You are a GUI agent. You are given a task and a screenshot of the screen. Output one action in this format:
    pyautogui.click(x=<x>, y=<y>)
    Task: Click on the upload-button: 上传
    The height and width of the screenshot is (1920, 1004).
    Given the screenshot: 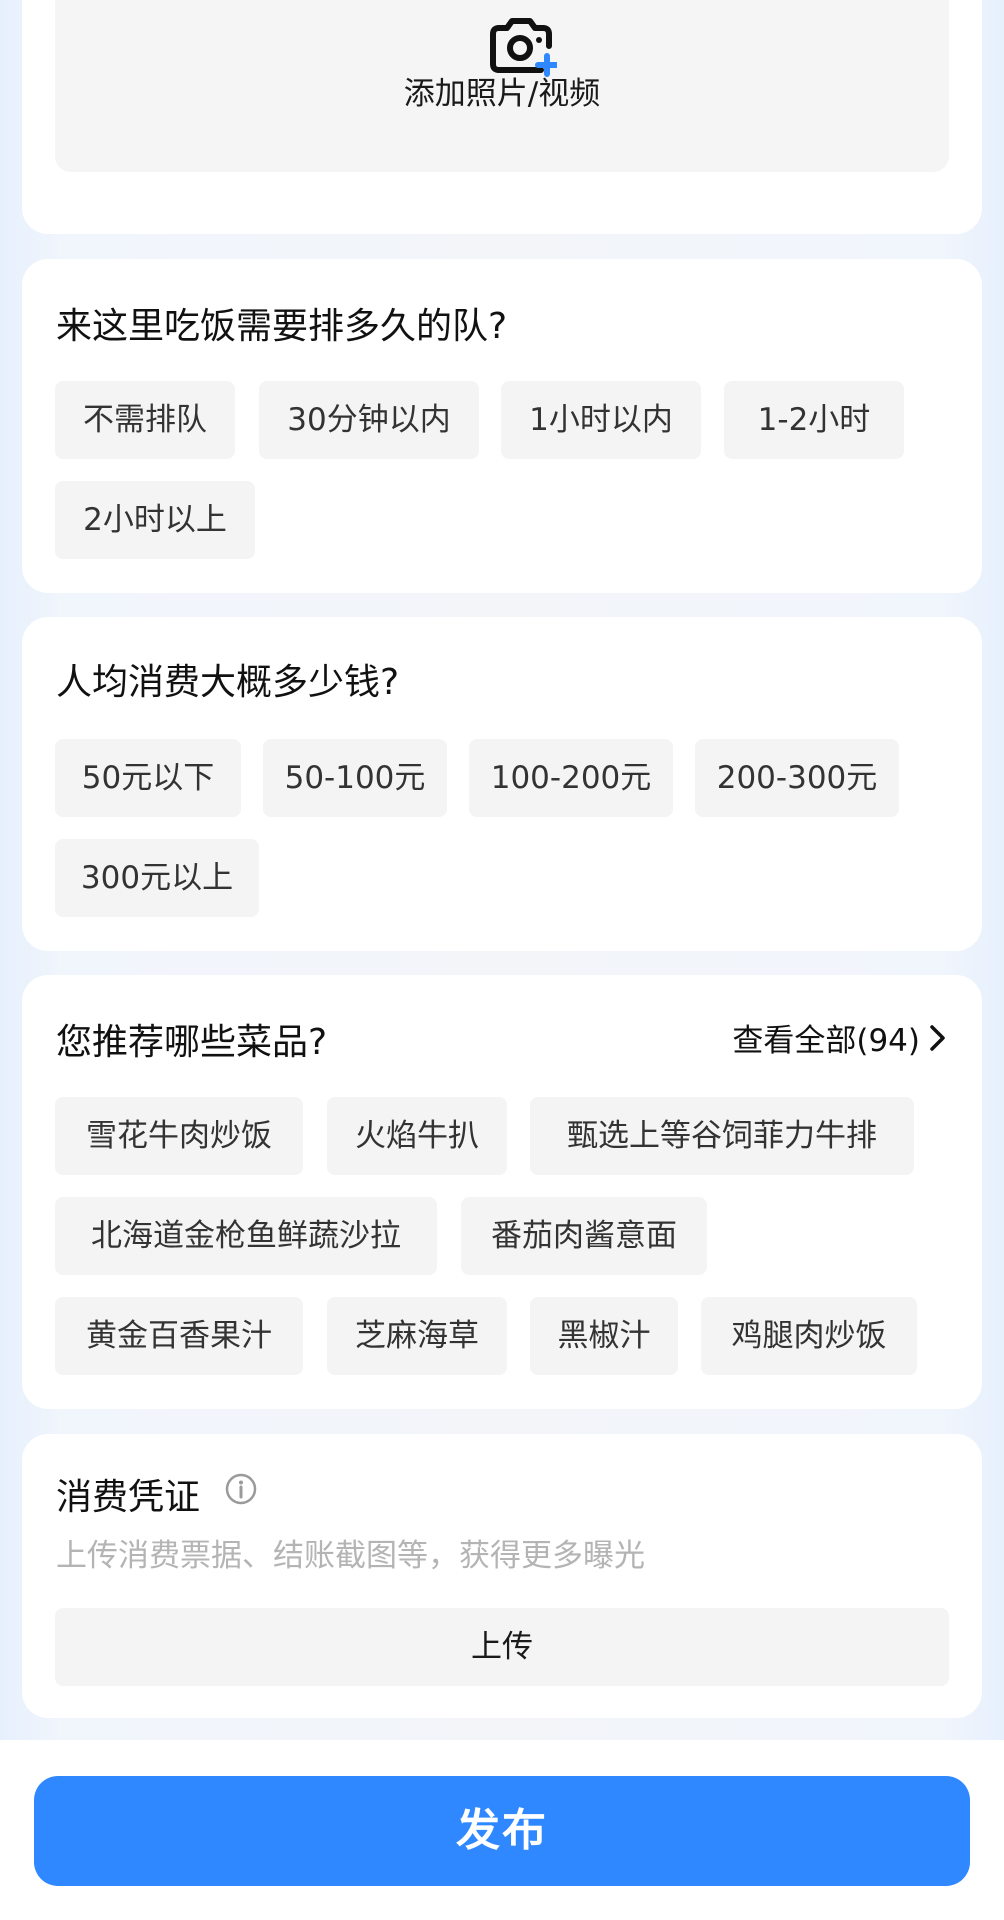 What is the action you would take?
    pyautogui.click(x=502, y=1647)
    